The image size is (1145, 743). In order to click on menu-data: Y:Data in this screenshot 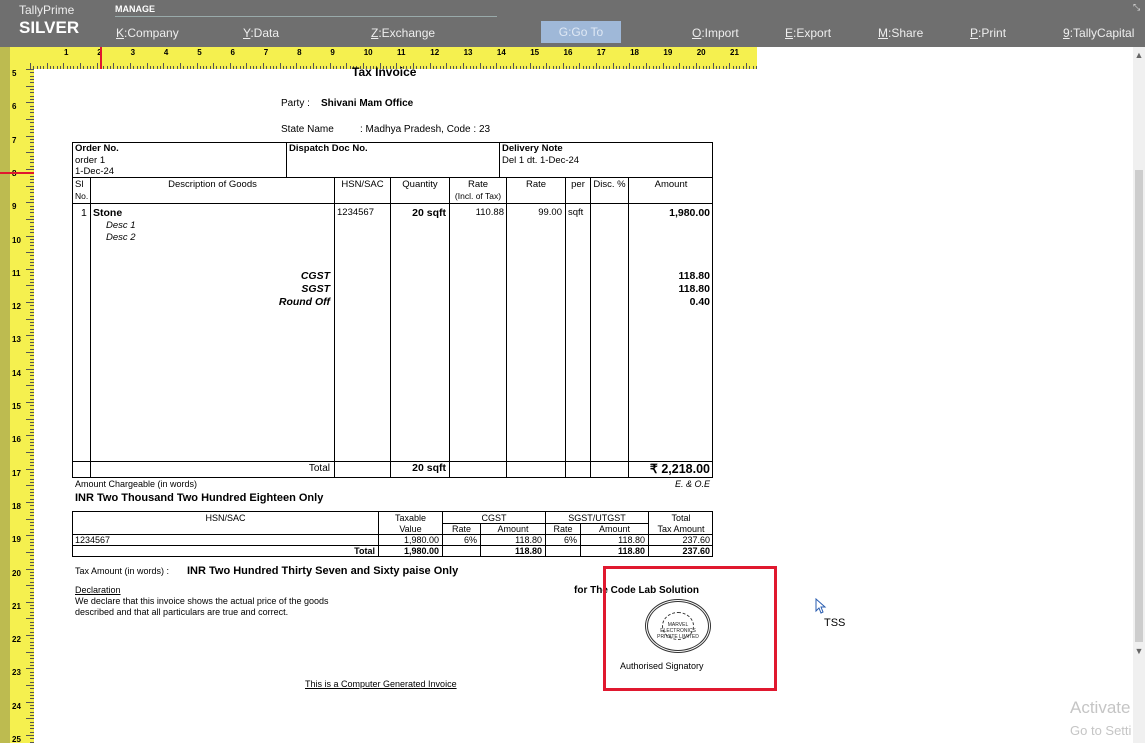, I will do `click(261, 33)`.